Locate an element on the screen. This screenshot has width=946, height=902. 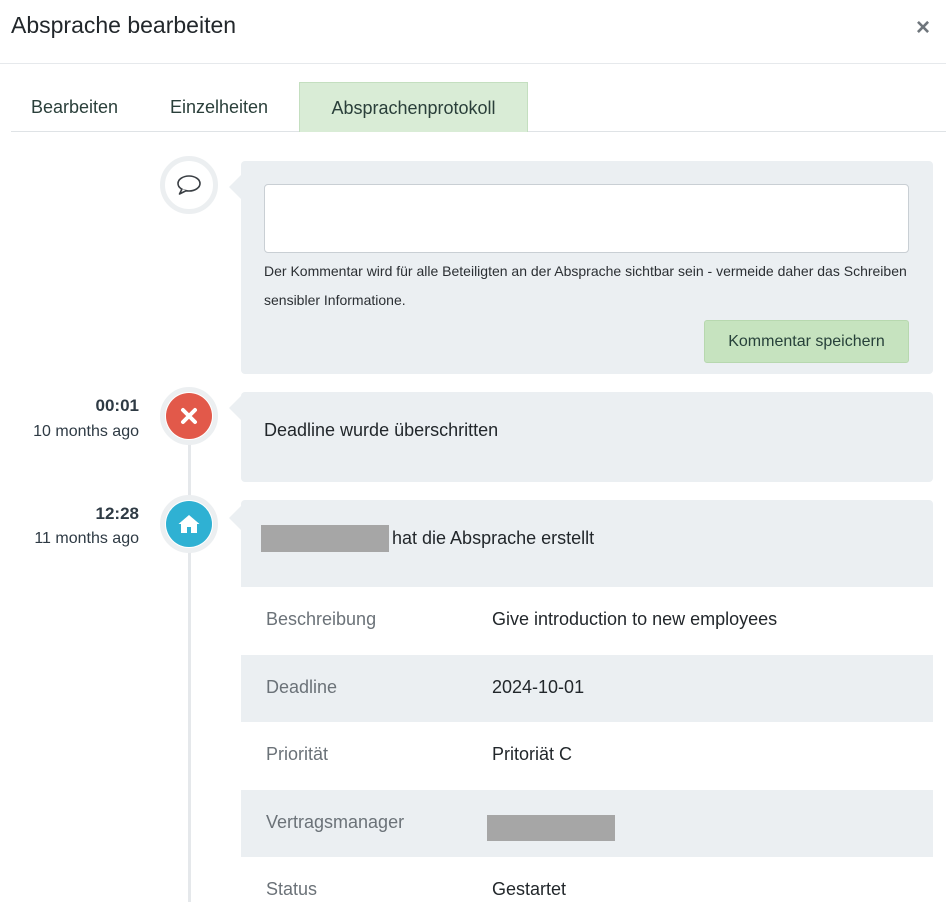
redacted-user-name is located at coordinates (325, 538).